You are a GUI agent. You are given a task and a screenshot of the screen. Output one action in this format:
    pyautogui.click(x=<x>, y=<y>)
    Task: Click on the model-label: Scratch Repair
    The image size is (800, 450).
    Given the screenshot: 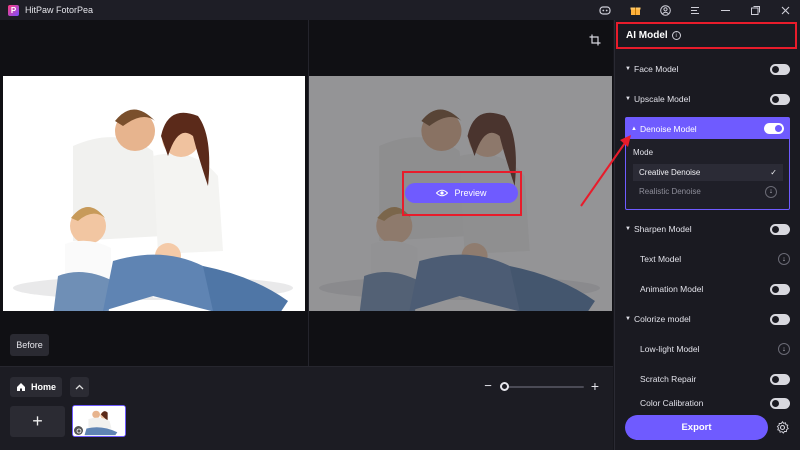 What is the action you would take?
    pyautogui.click(x=668, y=379)
    